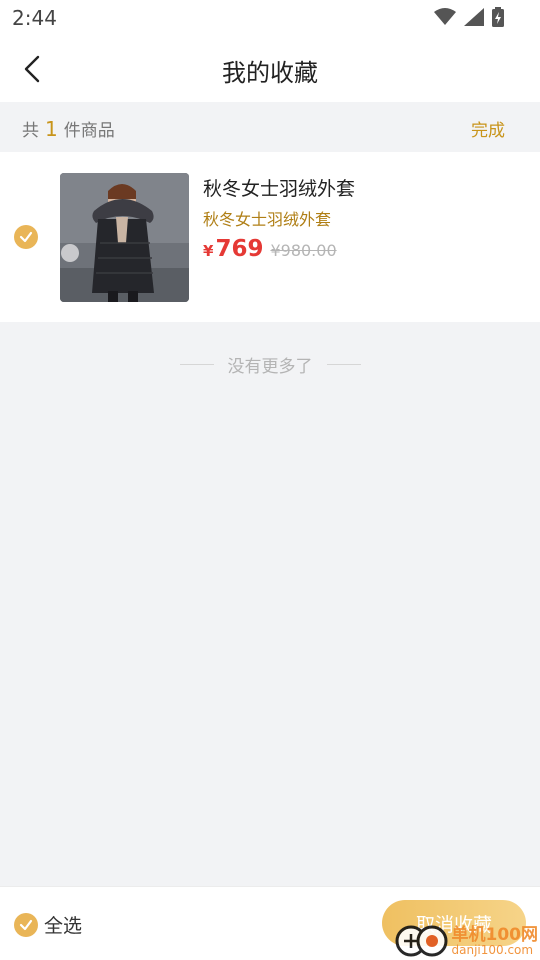 This screenshot has height=960, width=540. I want to click on cellular-signal-icon, so click(474, 17).